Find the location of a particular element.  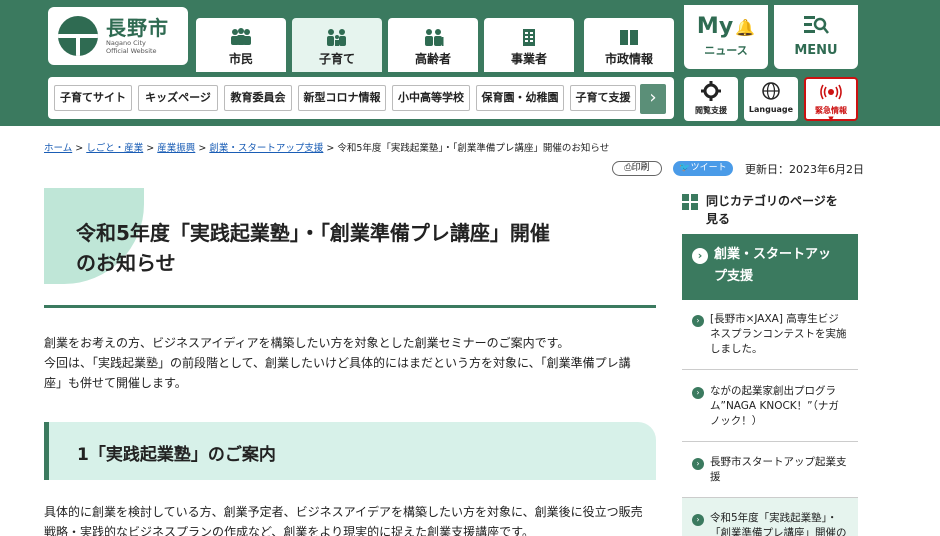

language-button: Language is located at coordinates (771, 99).